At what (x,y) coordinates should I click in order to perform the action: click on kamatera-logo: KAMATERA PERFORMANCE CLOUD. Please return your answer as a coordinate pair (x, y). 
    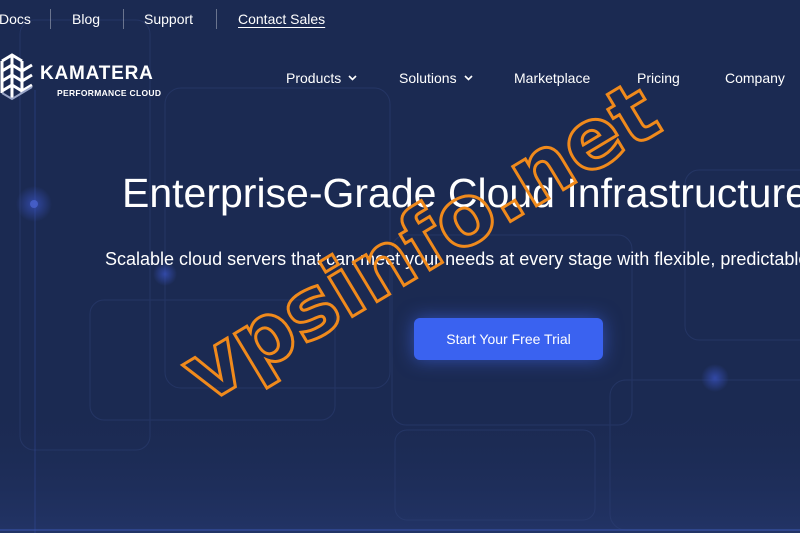
    Looking at the image, I should click on (85, 78).